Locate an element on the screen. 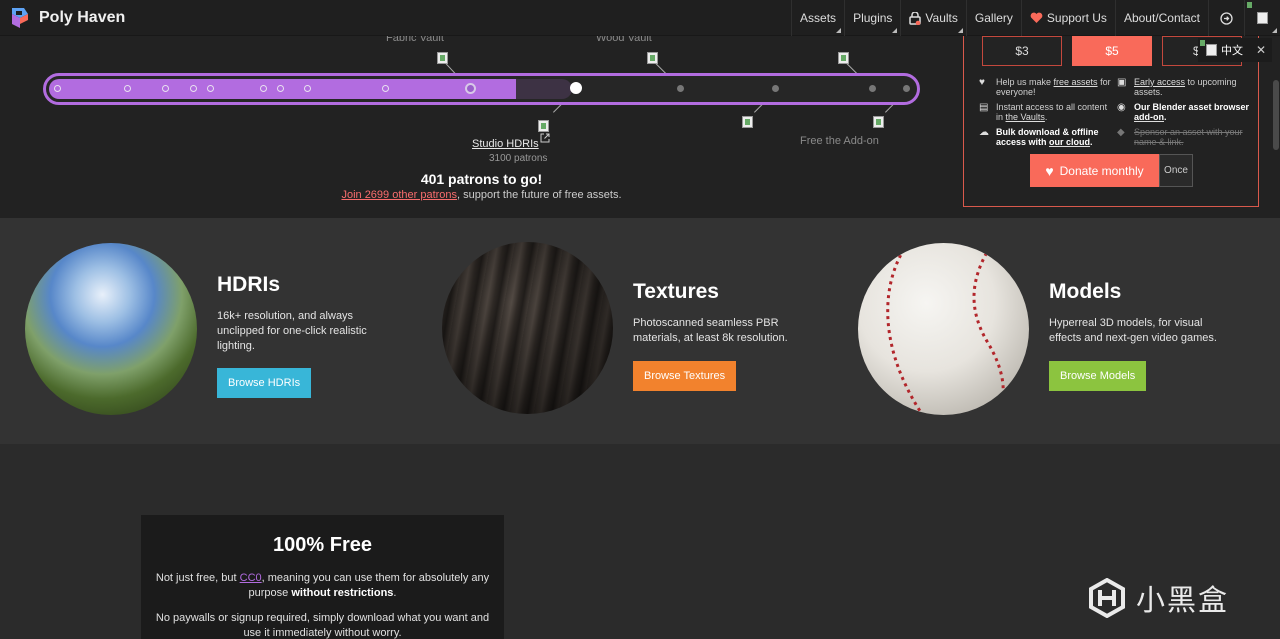 Image resolution: width=1280 pixels, height=639 pixels. patrons-to-go: 401 patrons to go! is located at coordinates (481, 179).